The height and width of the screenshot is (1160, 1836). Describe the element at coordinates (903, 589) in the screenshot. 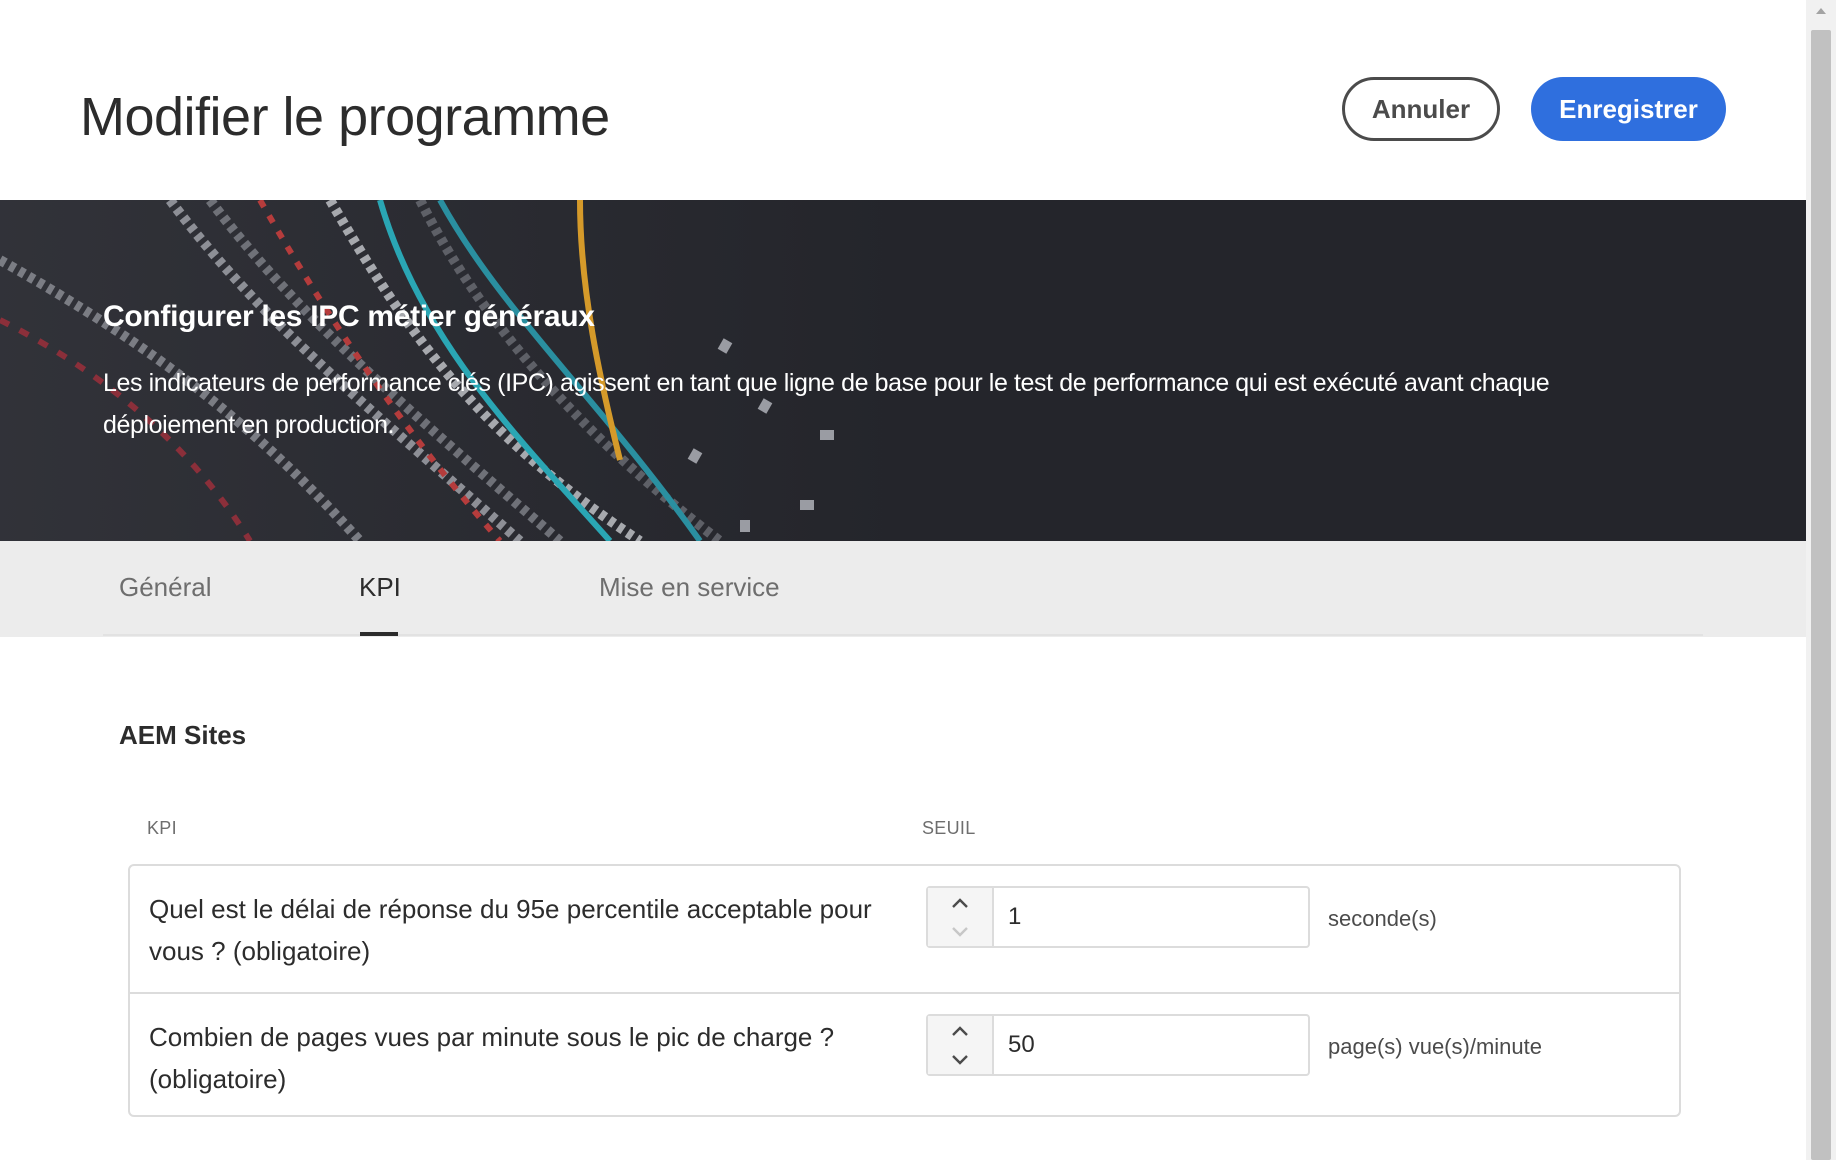

I see `tab-bar` at that location.